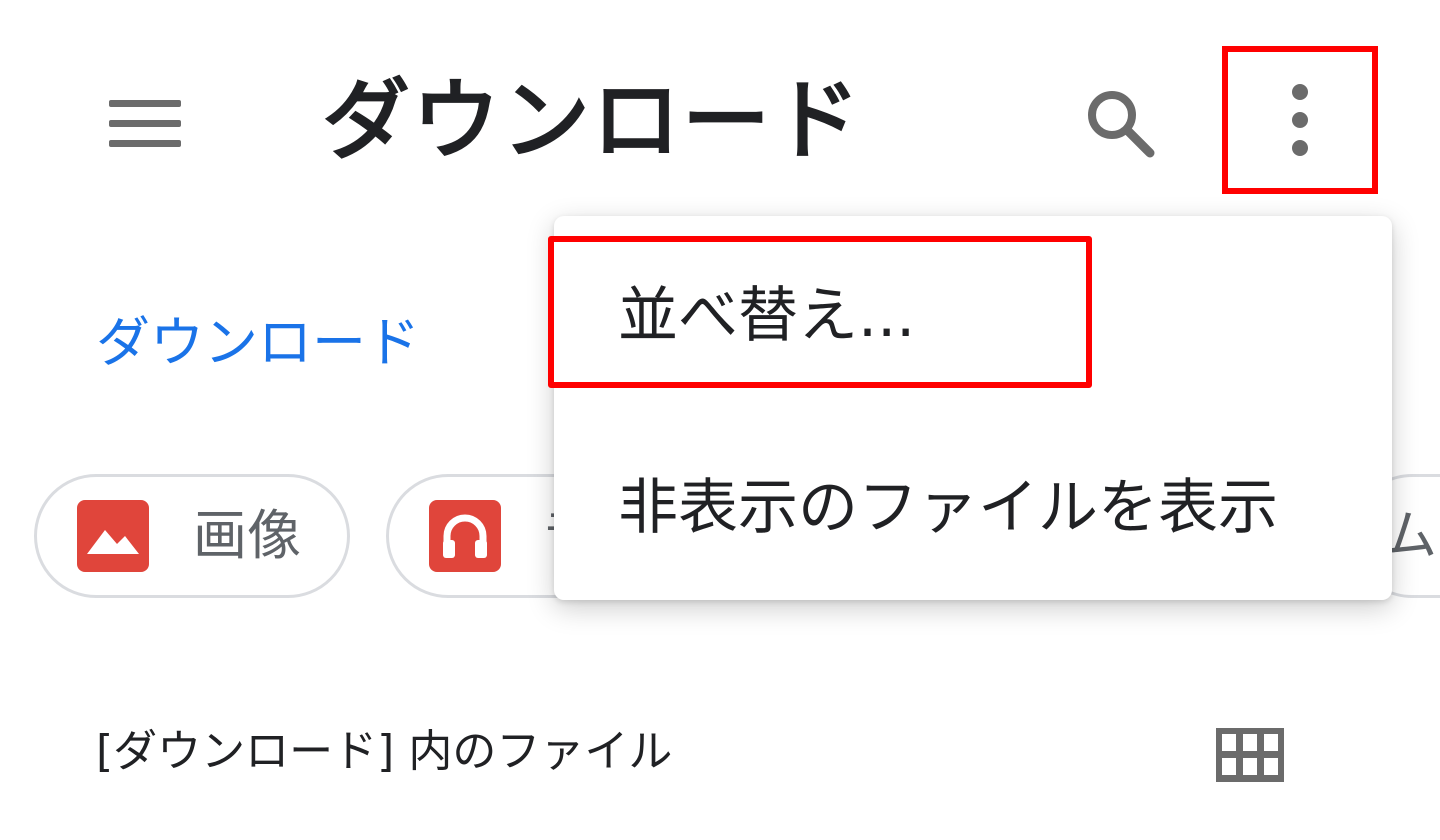  Describe the element at coordinates (465, 536) in the screenshot. I see `headphones-icon` at that location.